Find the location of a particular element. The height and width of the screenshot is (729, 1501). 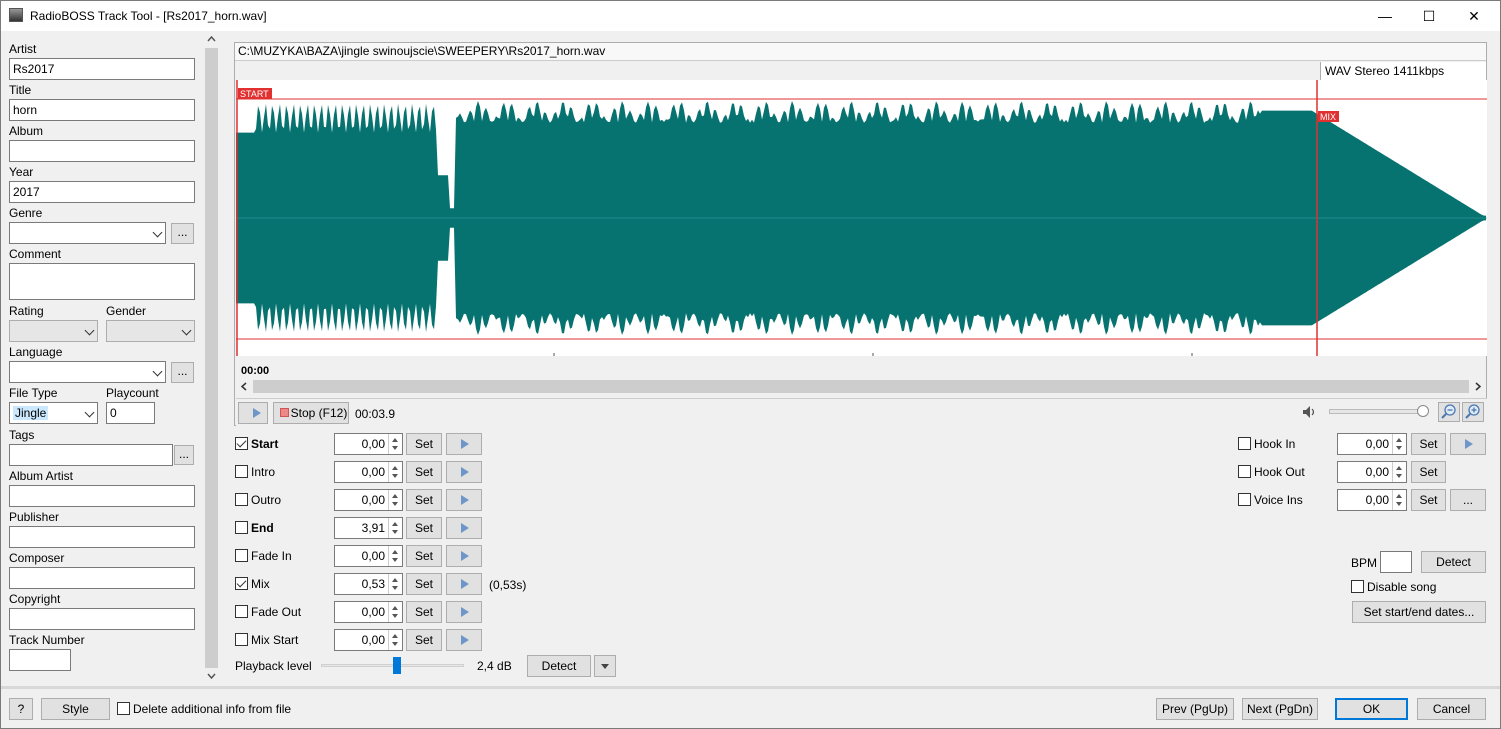

zoom-in-button is located at coordinates (1473, 412).